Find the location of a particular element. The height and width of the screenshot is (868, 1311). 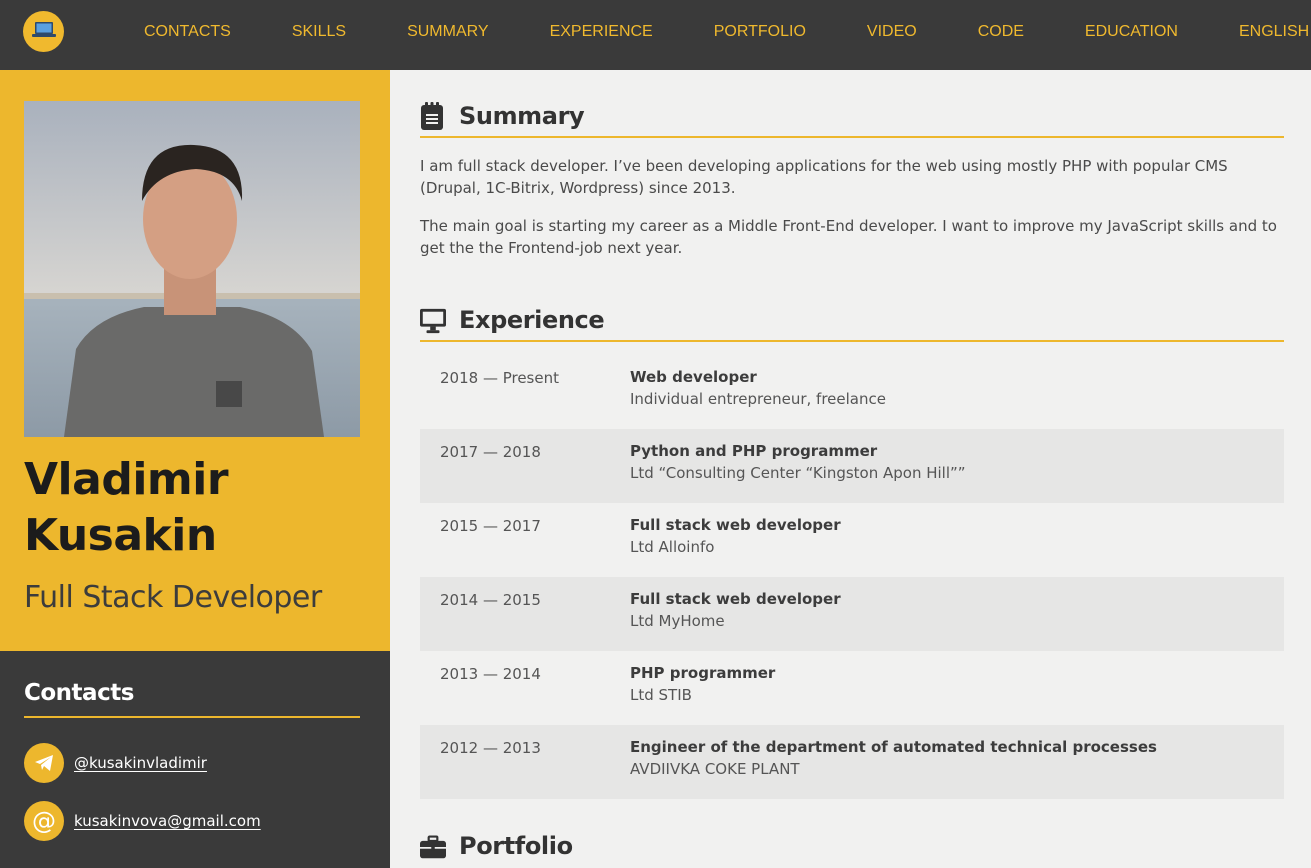

experience-company: Ltd STIB is located at coordinates (661, 695).